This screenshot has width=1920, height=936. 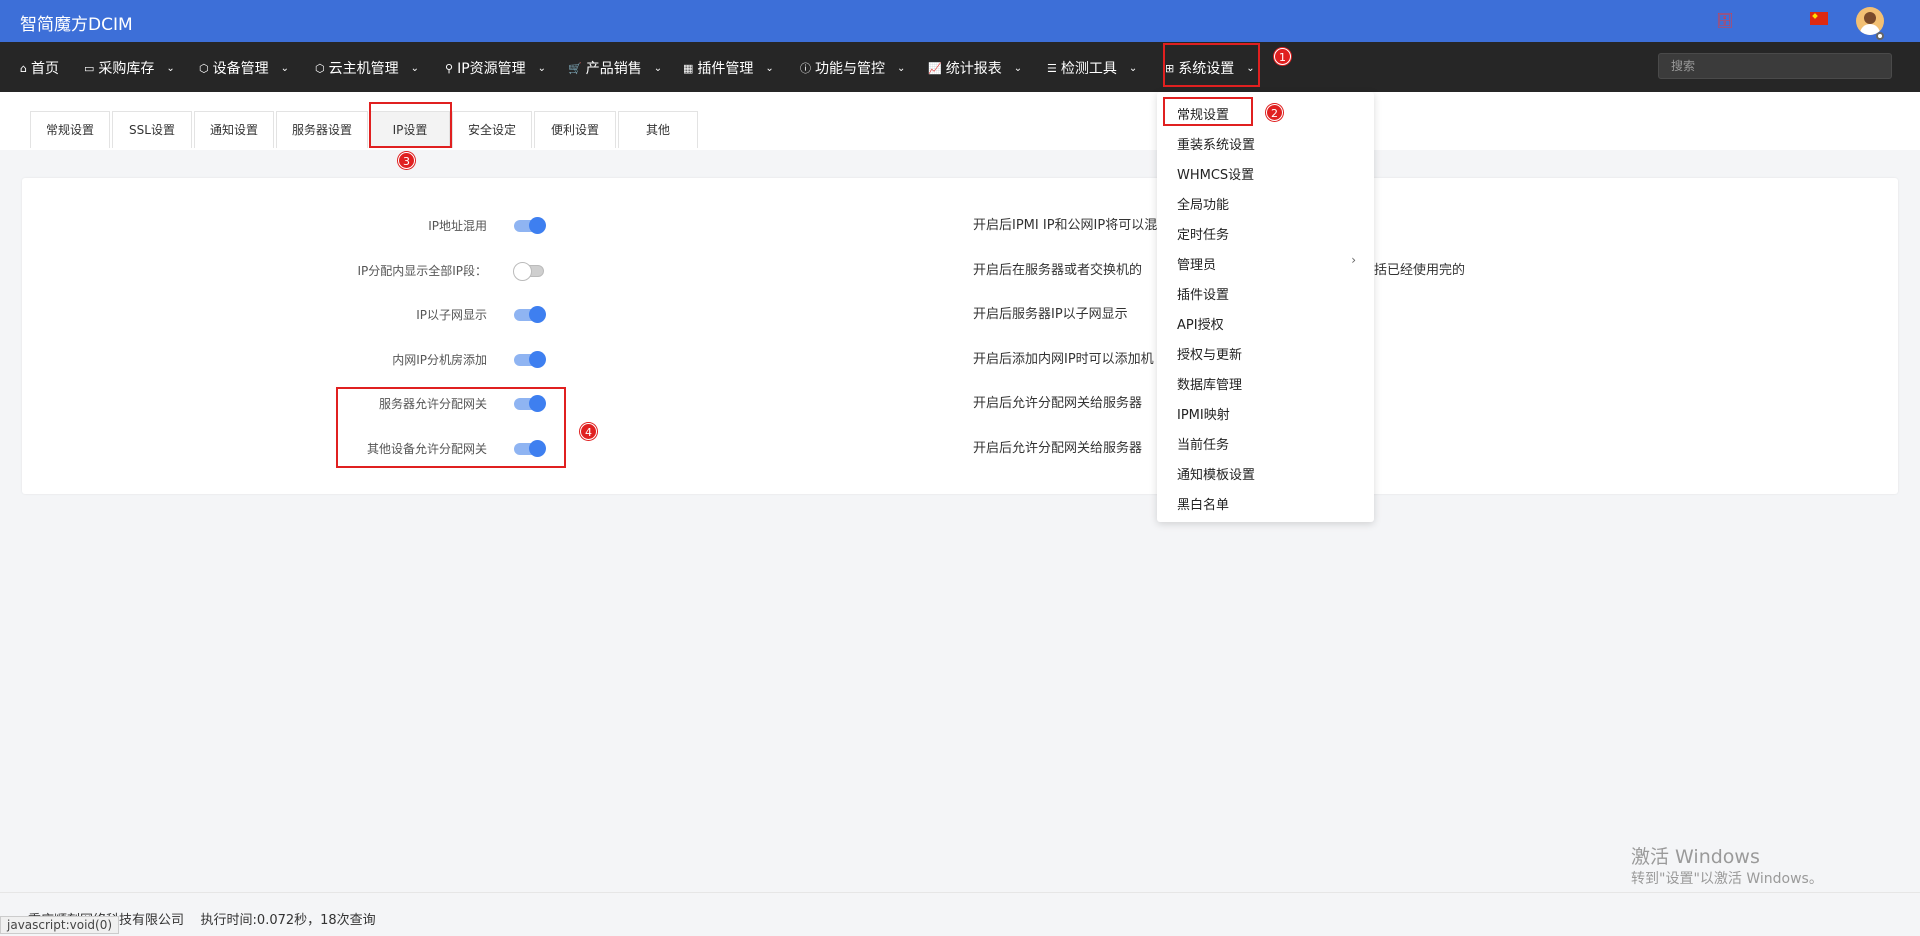 I want to click on nav-label: 设备管理, so click(x=240, y=69).